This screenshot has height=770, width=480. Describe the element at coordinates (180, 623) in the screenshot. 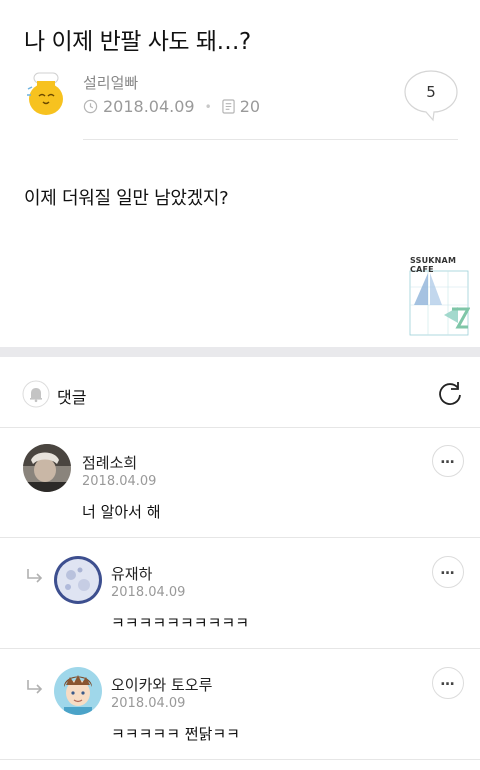

I see `comment-text: ㅋㅋㅋㅋㅋㅋㅋㅋㅋㅋ` at that location.